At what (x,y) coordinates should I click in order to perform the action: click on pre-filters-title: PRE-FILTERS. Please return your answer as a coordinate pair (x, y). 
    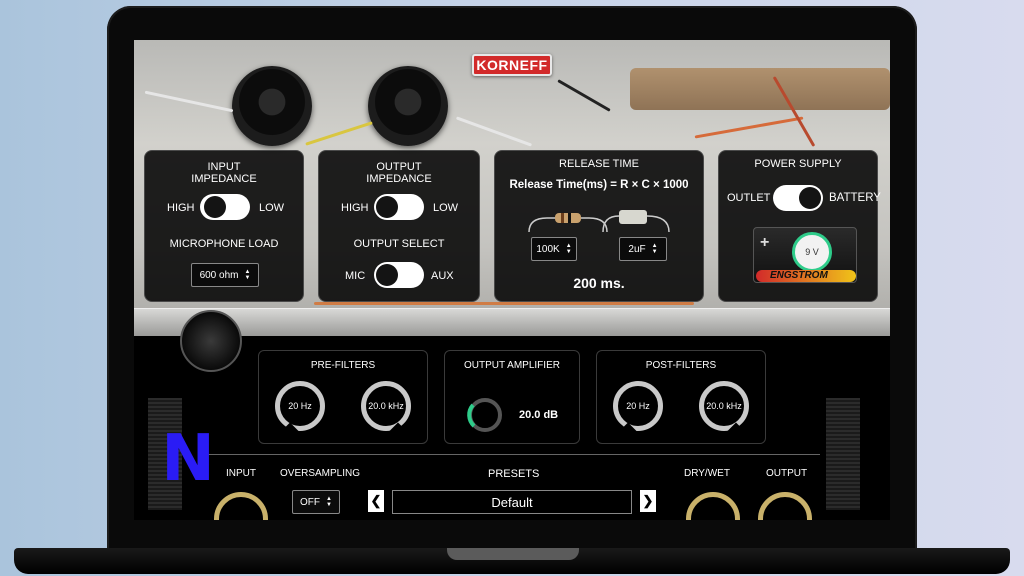
    Looking at the image, I should click on (343, 365).